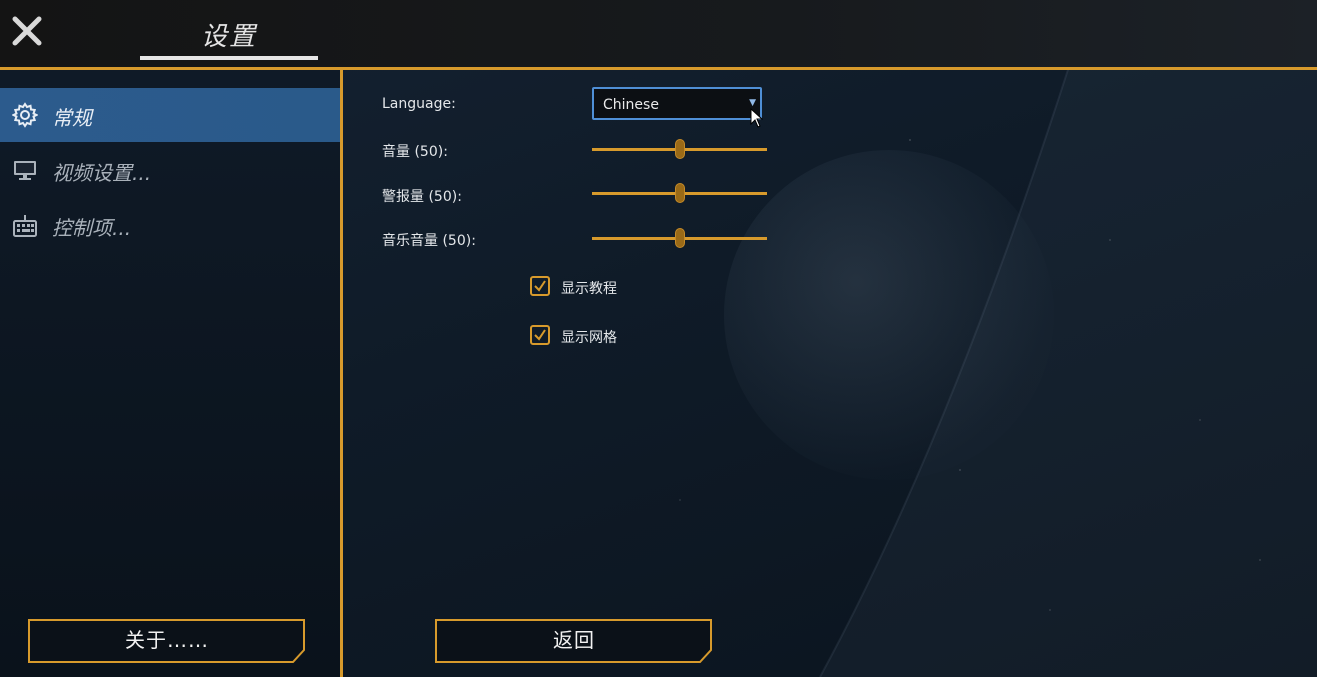  I want to click on close-button, so click(27, 30).